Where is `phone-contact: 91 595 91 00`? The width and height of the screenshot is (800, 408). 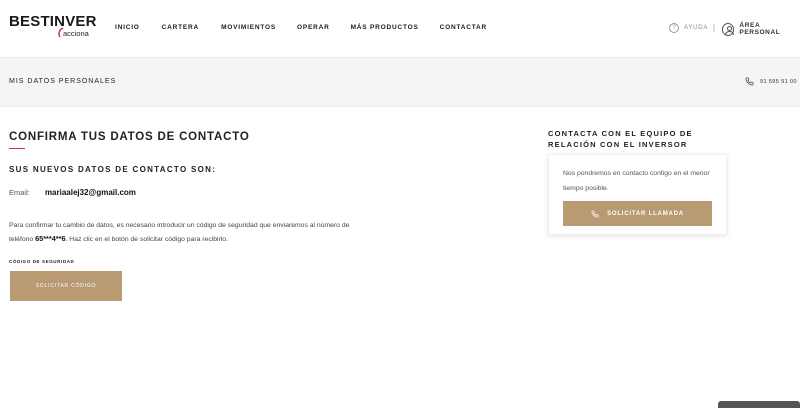
phone-contact: 91 595 91 00 is located at coordinates (771, 81).